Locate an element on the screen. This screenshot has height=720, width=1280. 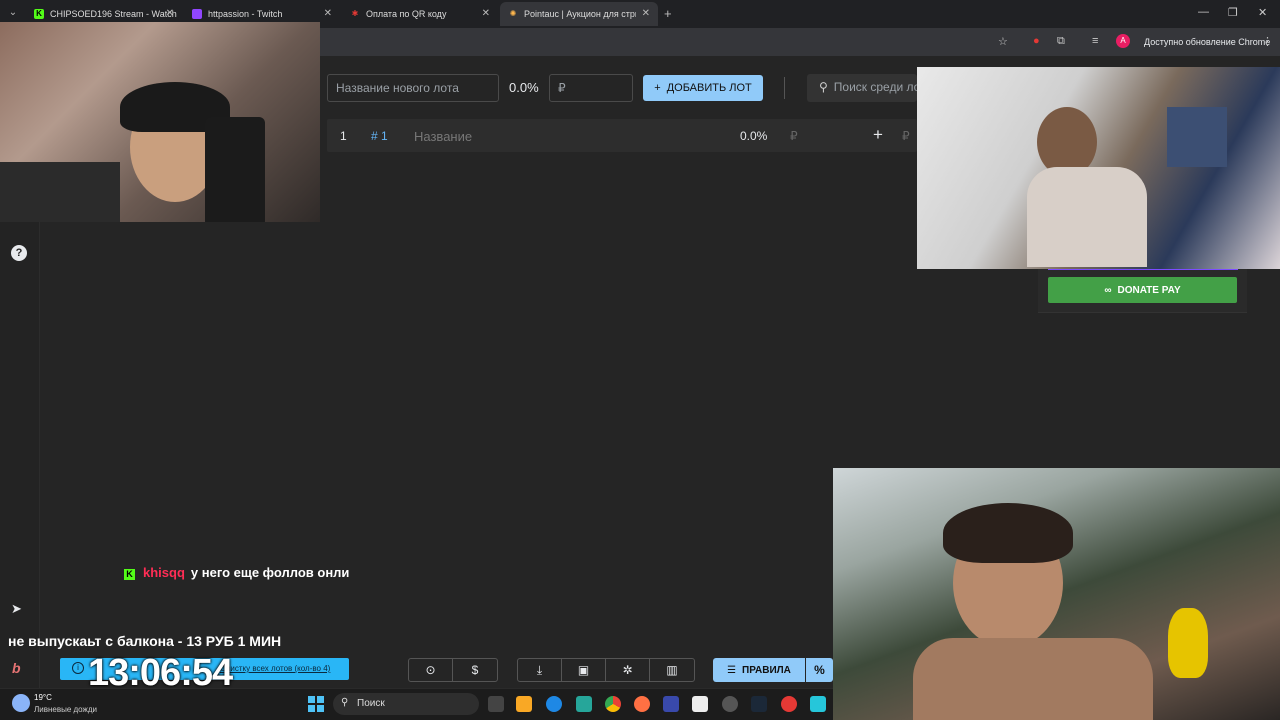
rules-button: ☰ ПРАВИЛА is located at coordinates (759, 670).